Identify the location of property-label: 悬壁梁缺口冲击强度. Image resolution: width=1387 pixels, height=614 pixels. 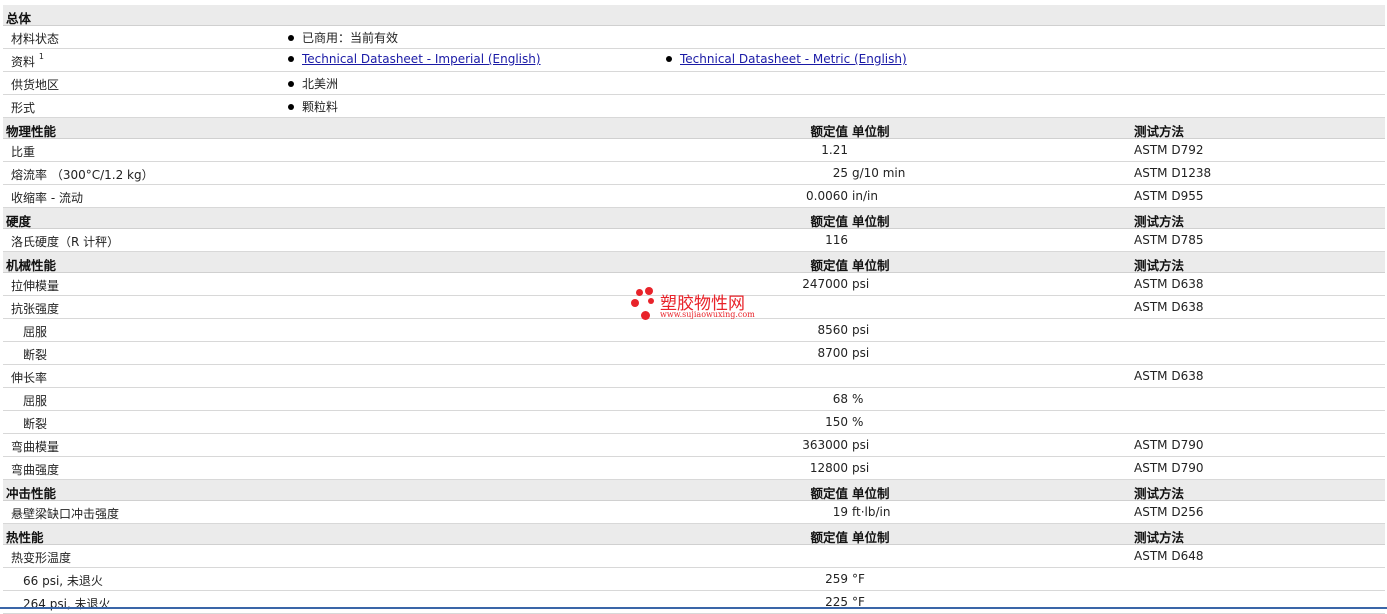
(65, 514).